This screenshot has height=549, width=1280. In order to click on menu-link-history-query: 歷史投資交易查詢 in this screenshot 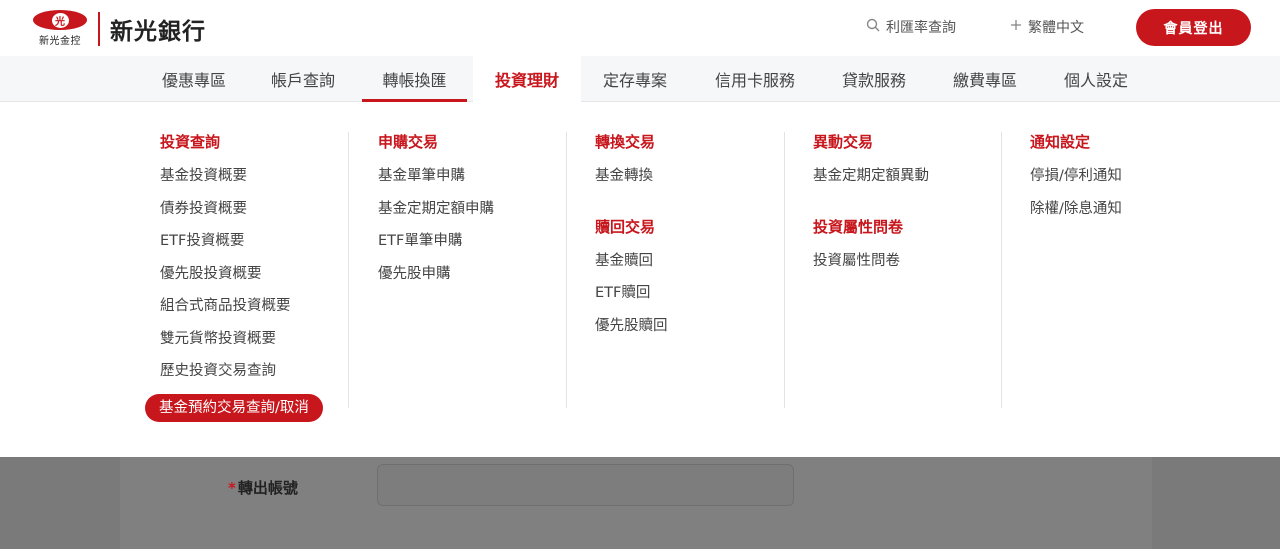, I will do `click(241, 377)`.